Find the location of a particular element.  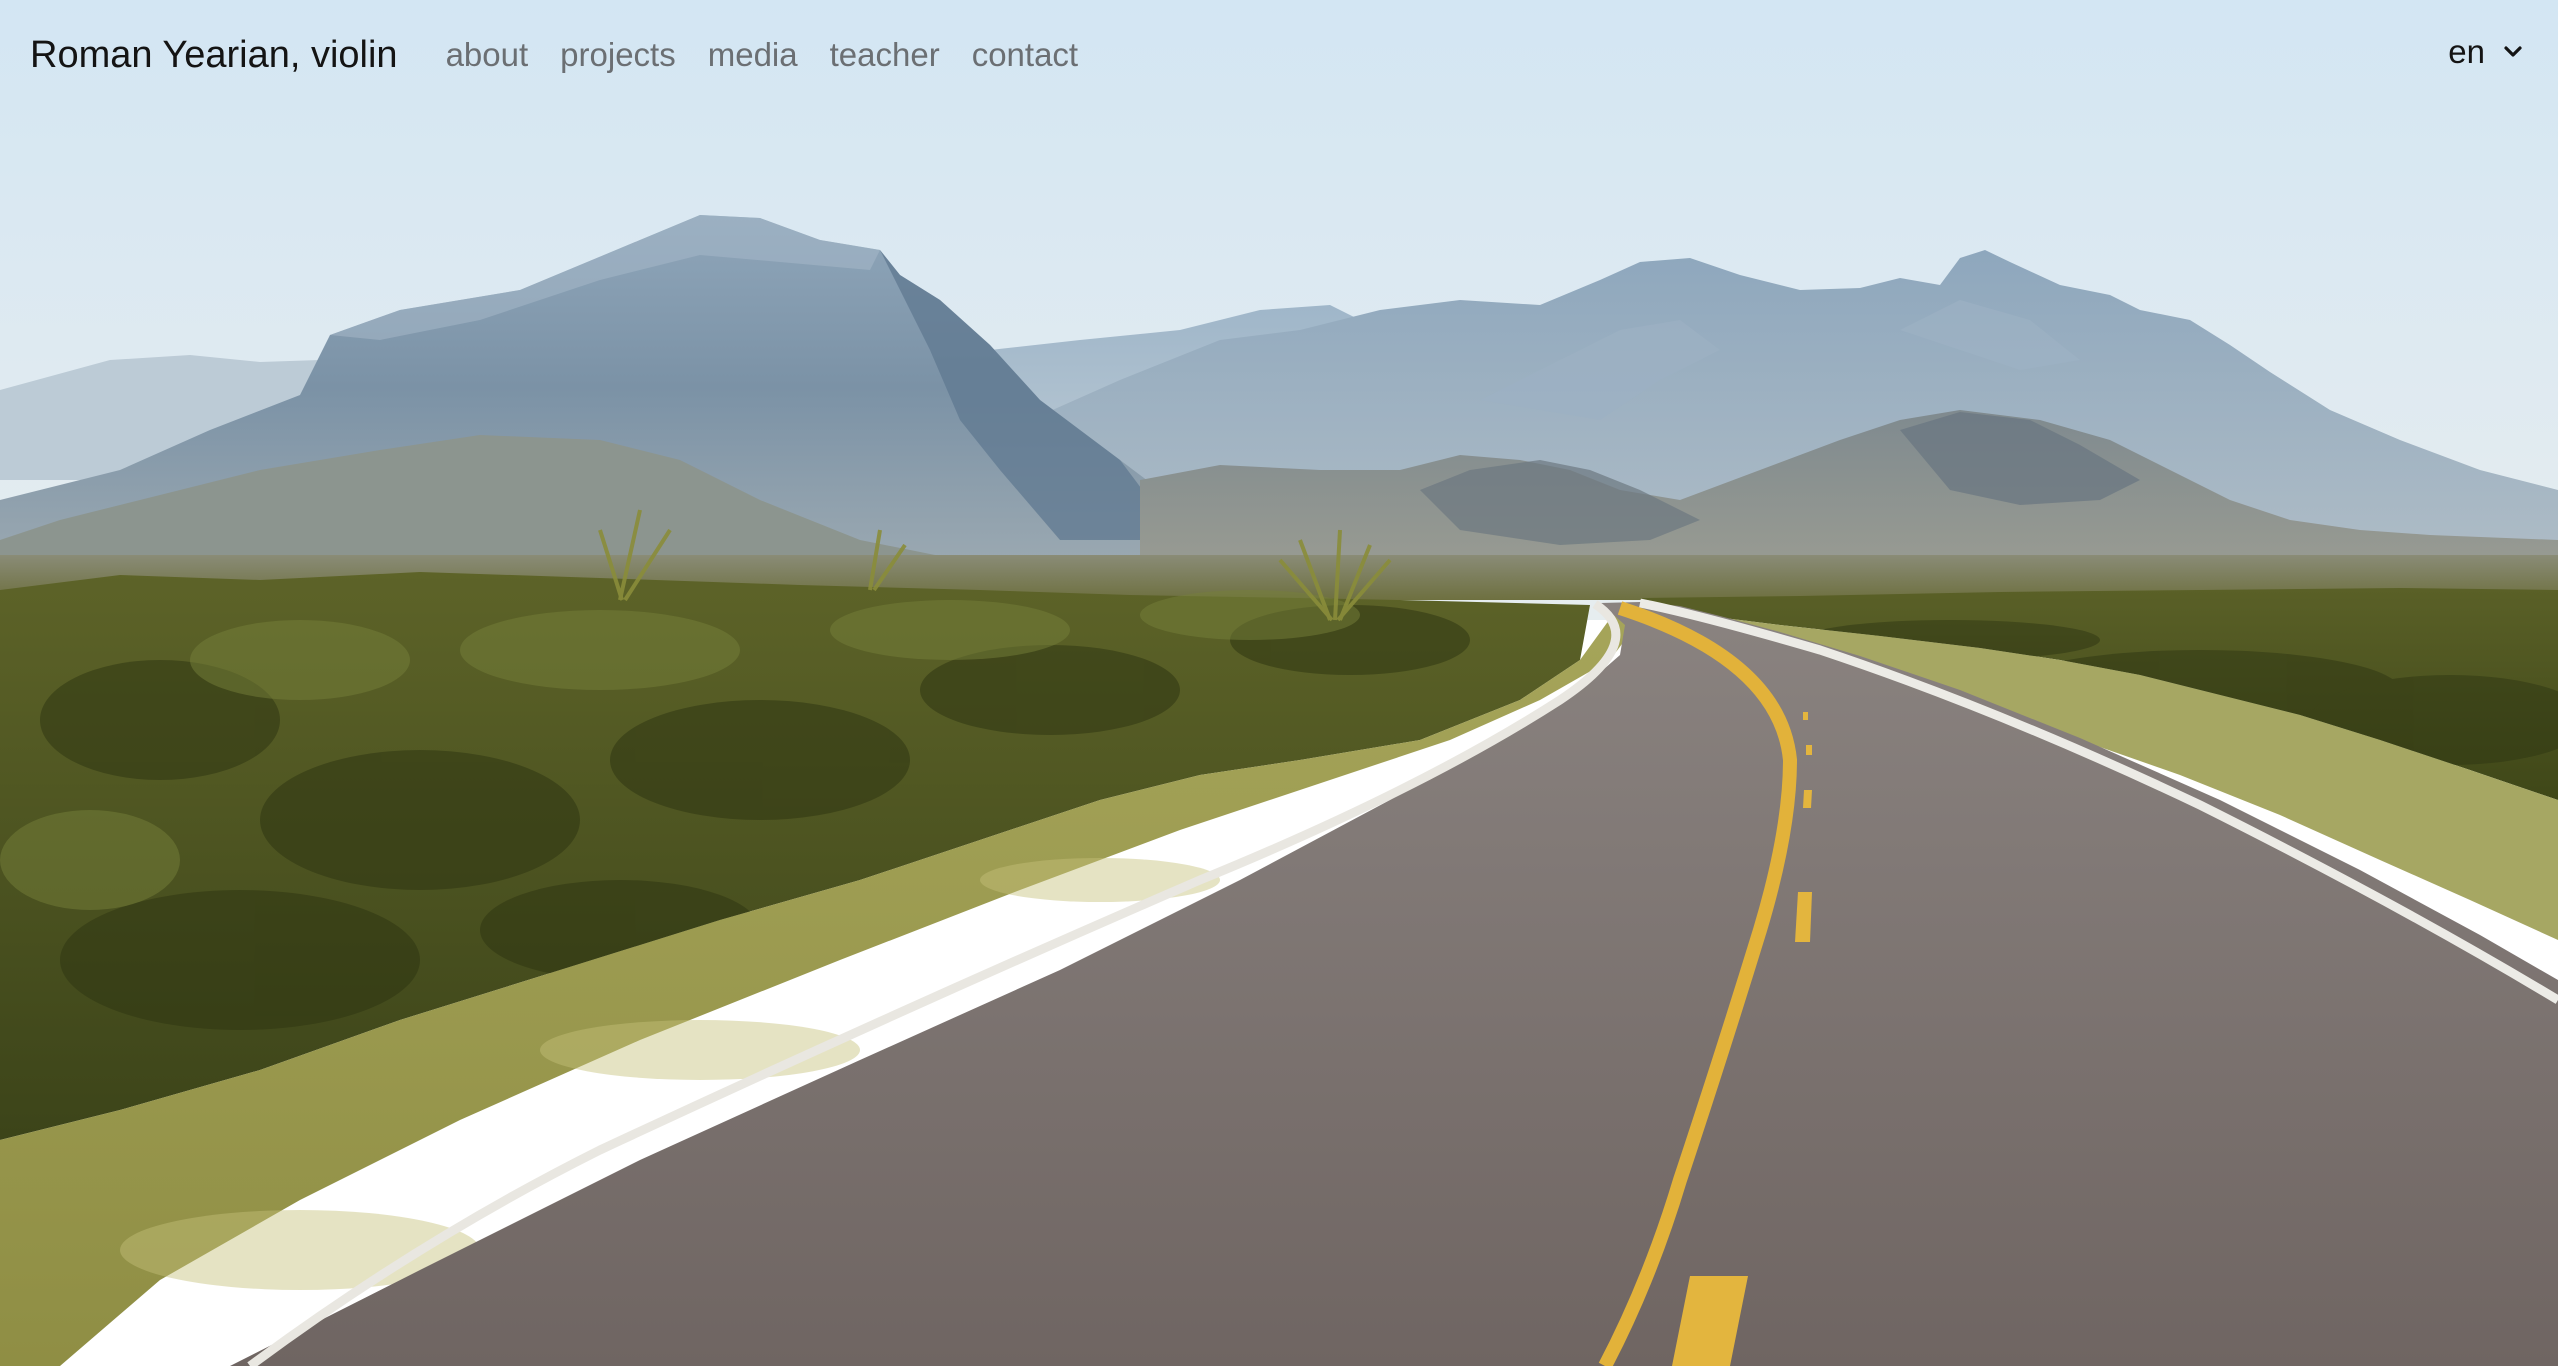

nav-link-contact: contact is located at coordinates (1025, 55).